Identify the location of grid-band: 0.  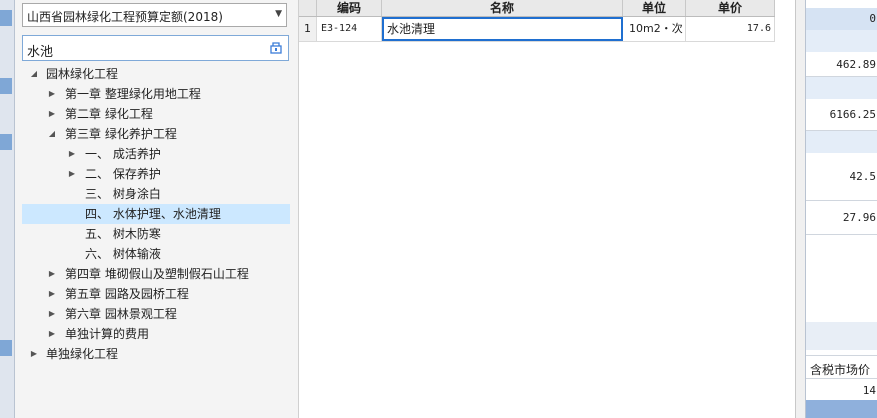
(841, 19).